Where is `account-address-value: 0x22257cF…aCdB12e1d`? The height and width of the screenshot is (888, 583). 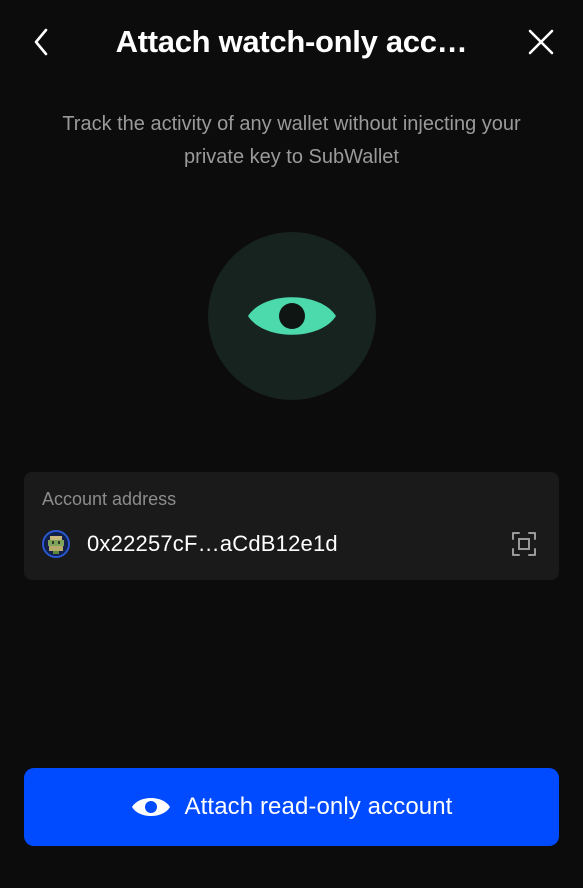
account-address-value: 0x22257cF…aCdB12e1d is located at coordinates (212, 544).